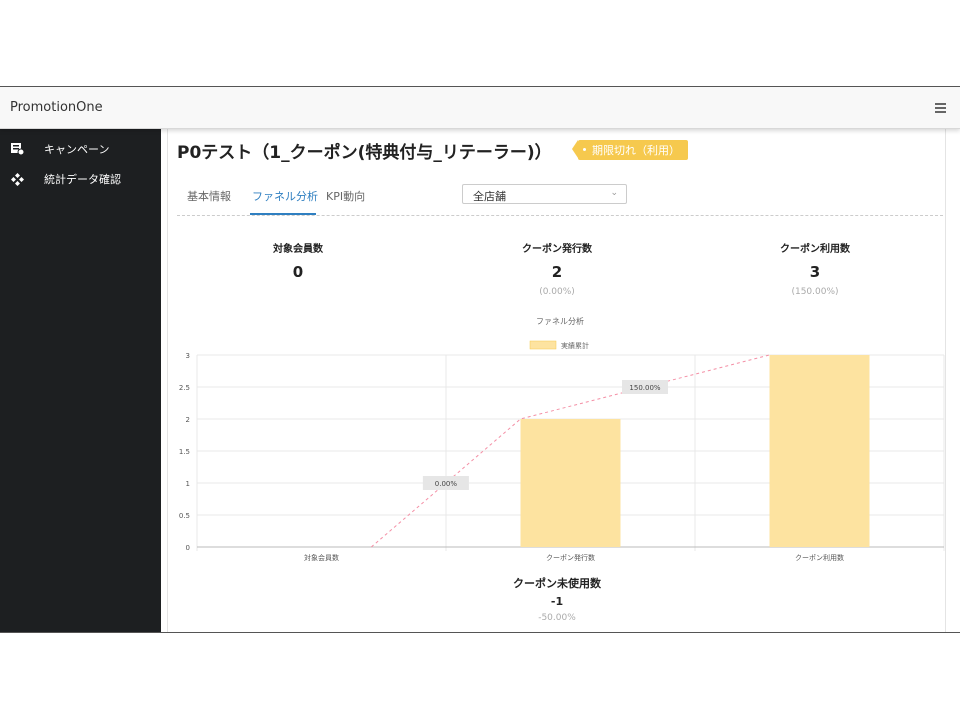  What do you see at coordinates (188, 548) in the screenshot?
I see `y-tick-label: 0` at bounding box center [188, 548].